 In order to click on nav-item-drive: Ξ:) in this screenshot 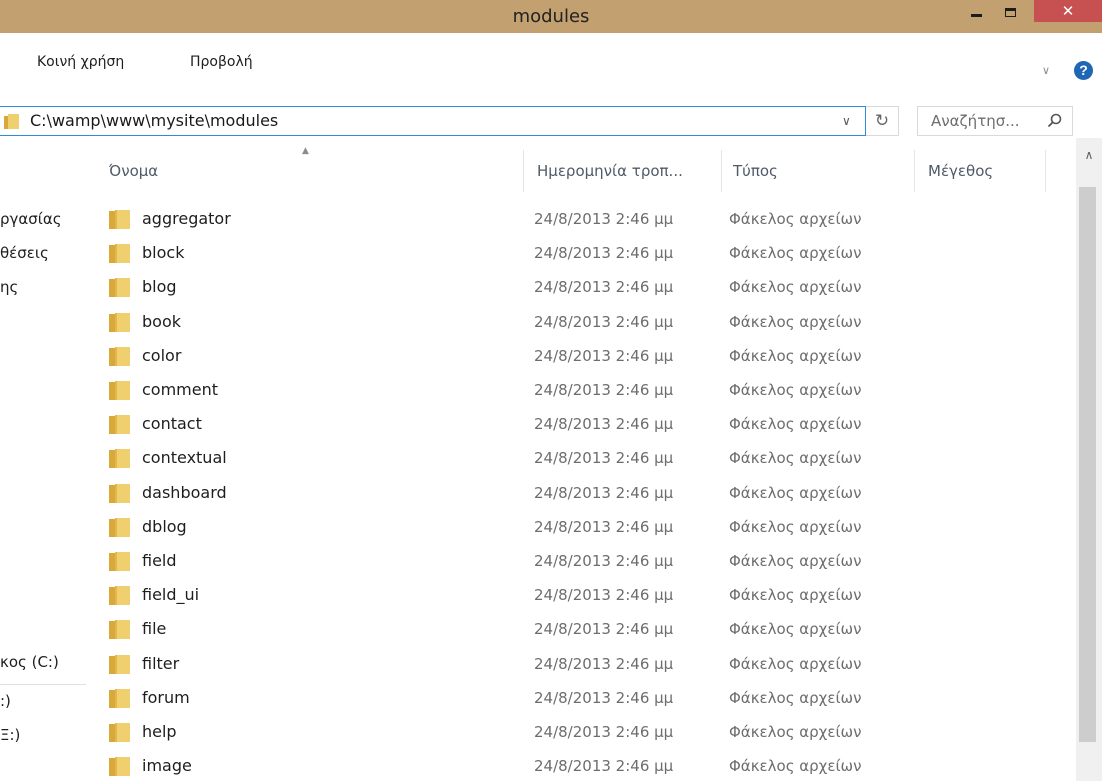, I will do `click(10, 735)`.